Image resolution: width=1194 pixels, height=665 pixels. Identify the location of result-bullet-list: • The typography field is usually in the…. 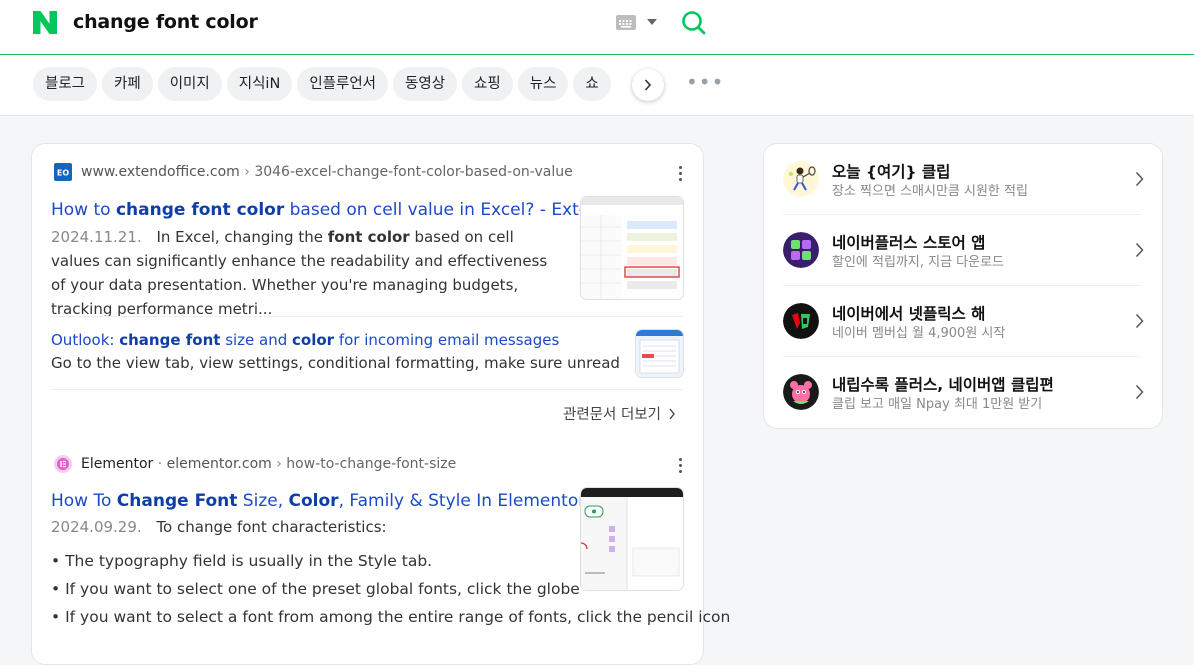
(390, 589).